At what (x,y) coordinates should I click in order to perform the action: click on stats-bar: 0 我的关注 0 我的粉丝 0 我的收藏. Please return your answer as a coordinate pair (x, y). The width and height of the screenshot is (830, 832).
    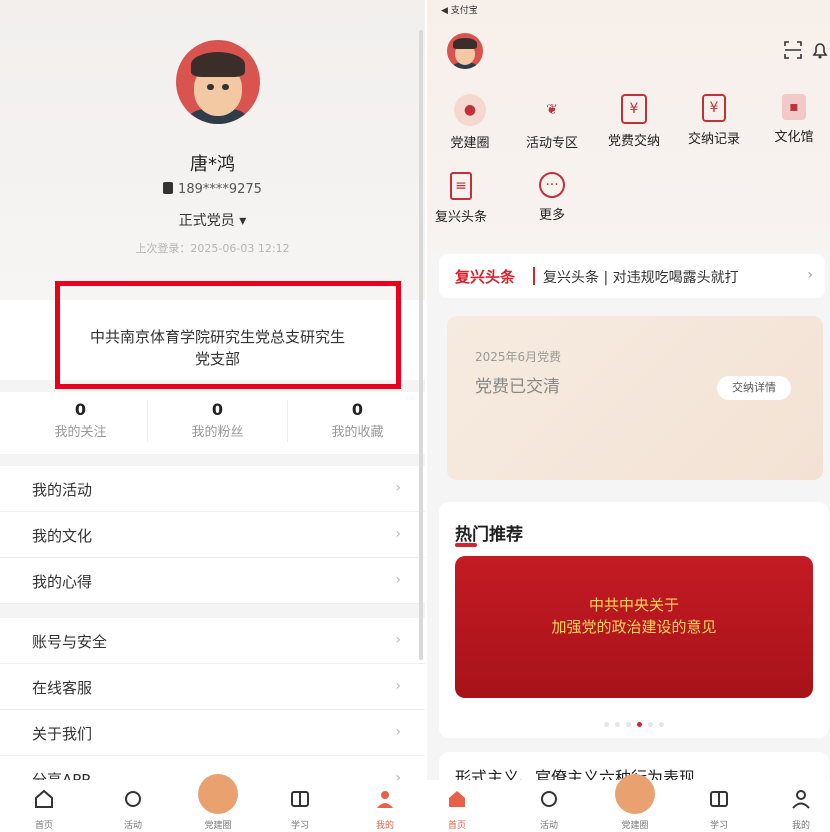
    Looking at the image, I should click on (212, 423).